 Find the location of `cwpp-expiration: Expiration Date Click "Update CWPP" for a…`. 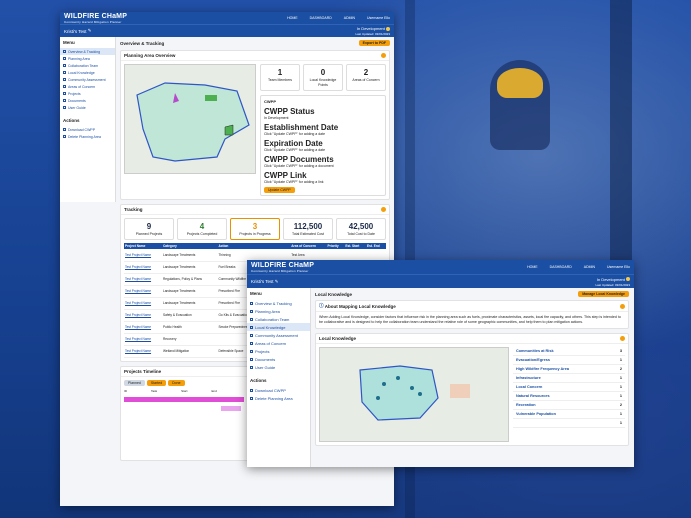

cwpp-expiration: Expiration Date Click "Update CWPP" for a… is located at coordinates (295, 145).